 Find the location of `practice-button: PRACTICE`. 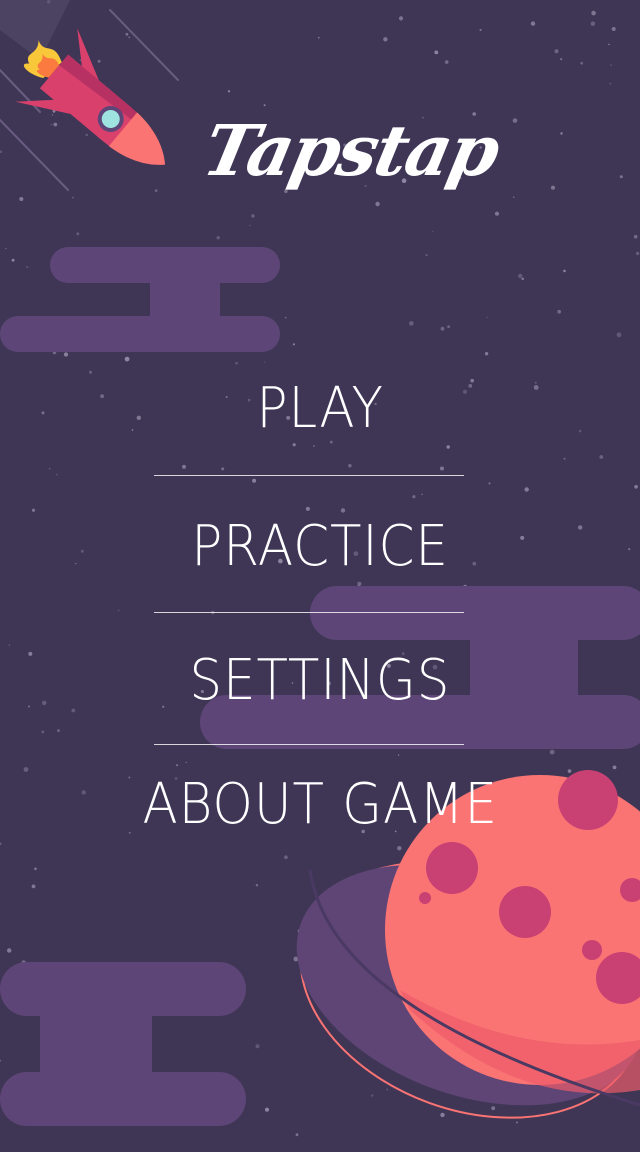

practice-button: PRACTICE is located at coordinates (320, 546).